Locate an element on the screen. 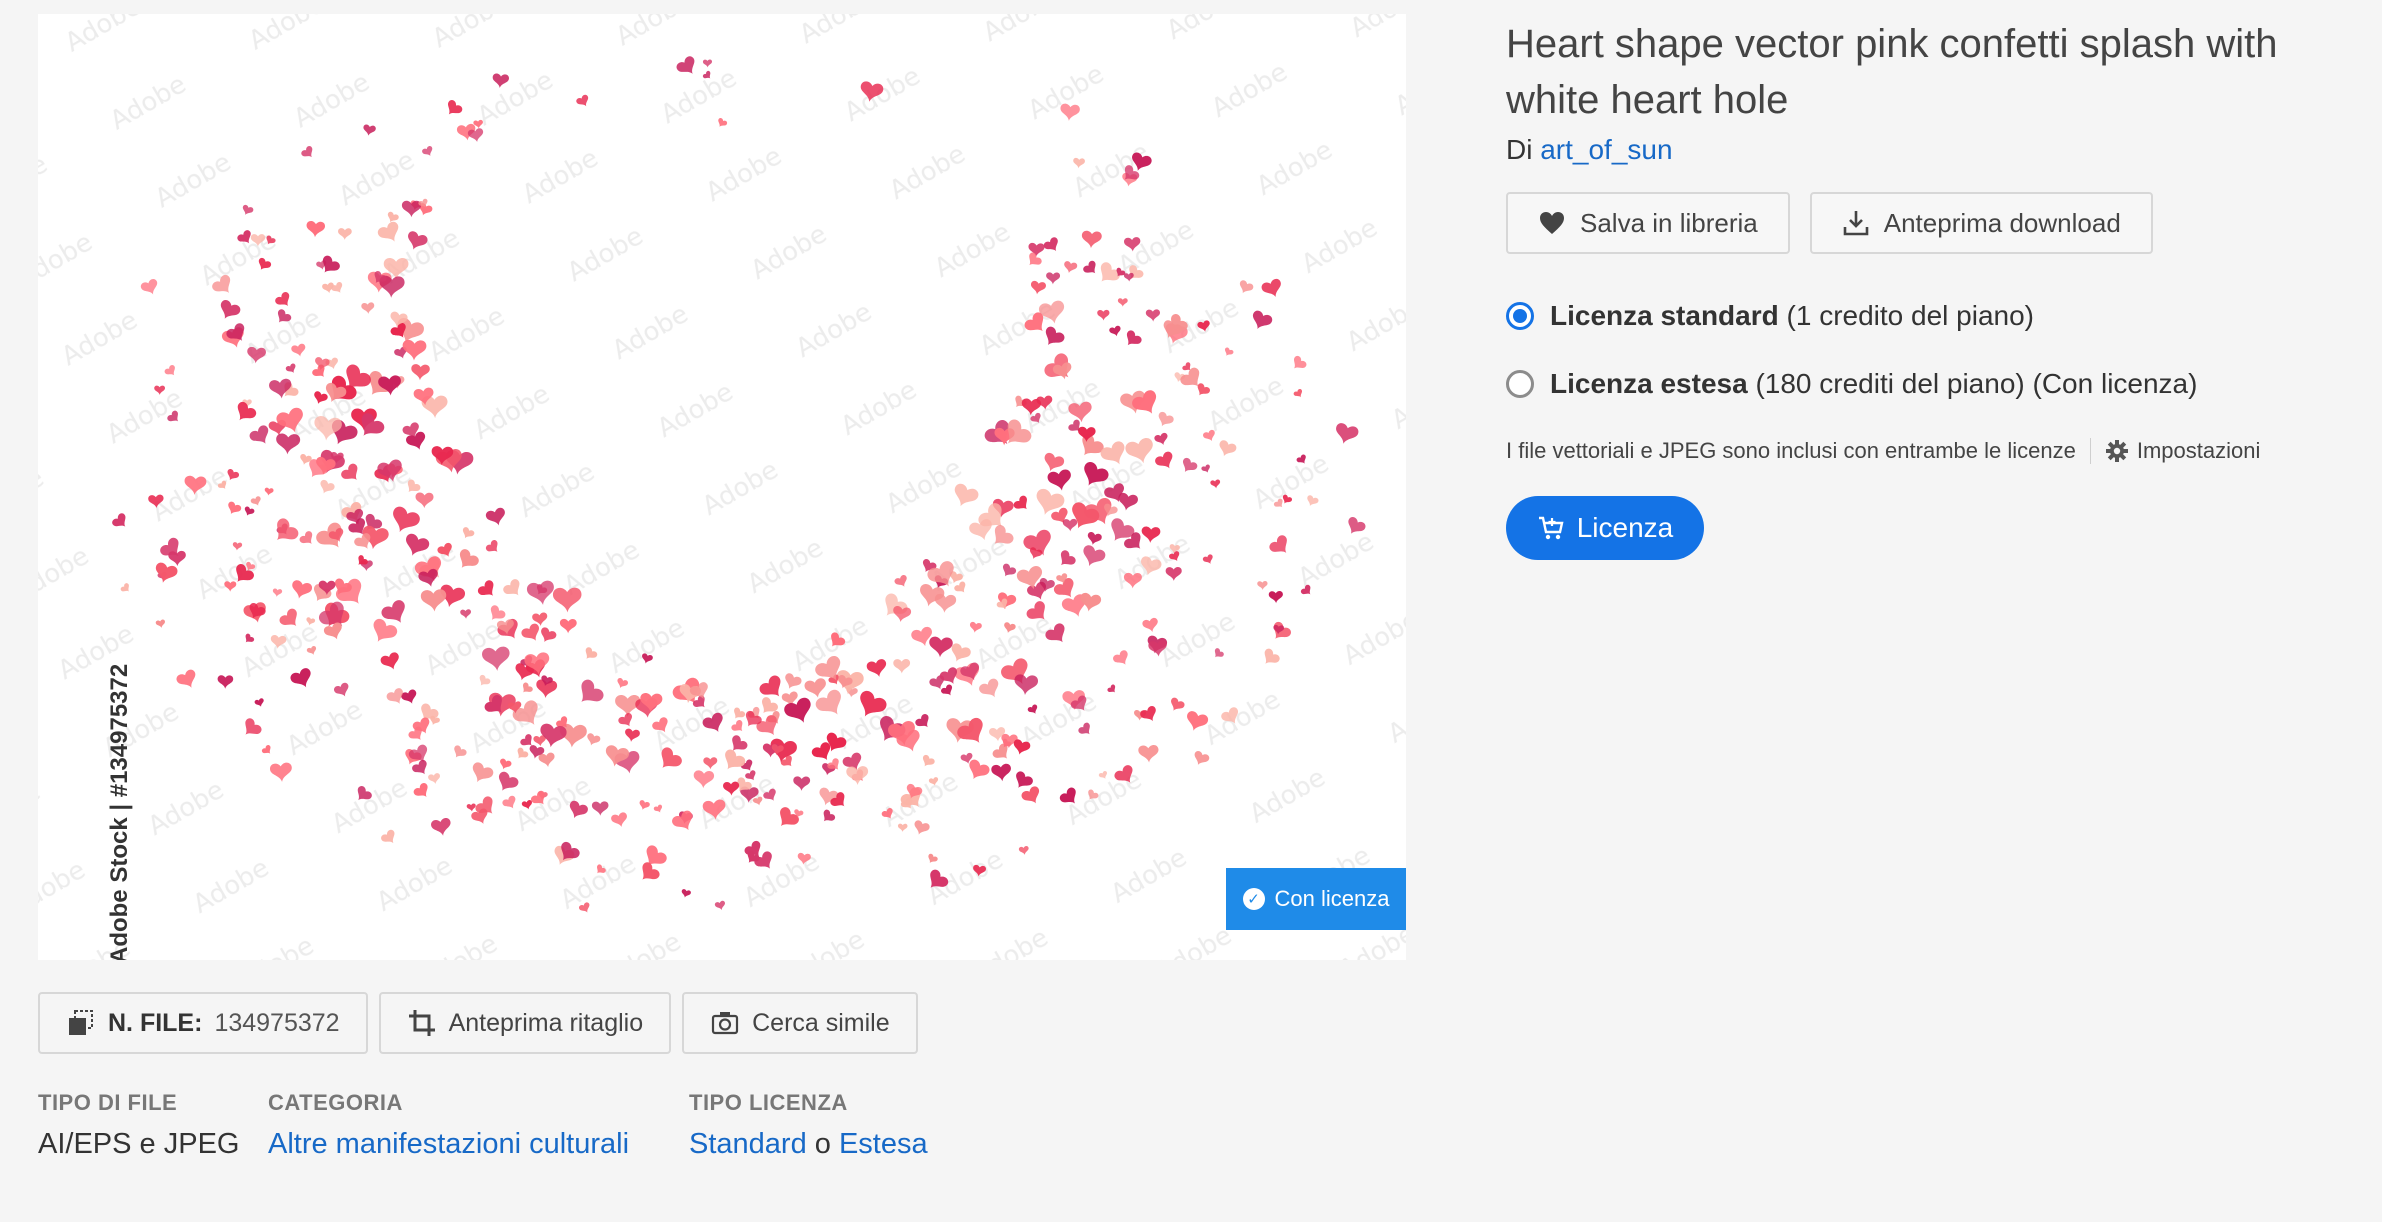 The width and height of the screenshot is (2382, 1222). settings-link: Impostazioni is located at coordinates (2183, 451).